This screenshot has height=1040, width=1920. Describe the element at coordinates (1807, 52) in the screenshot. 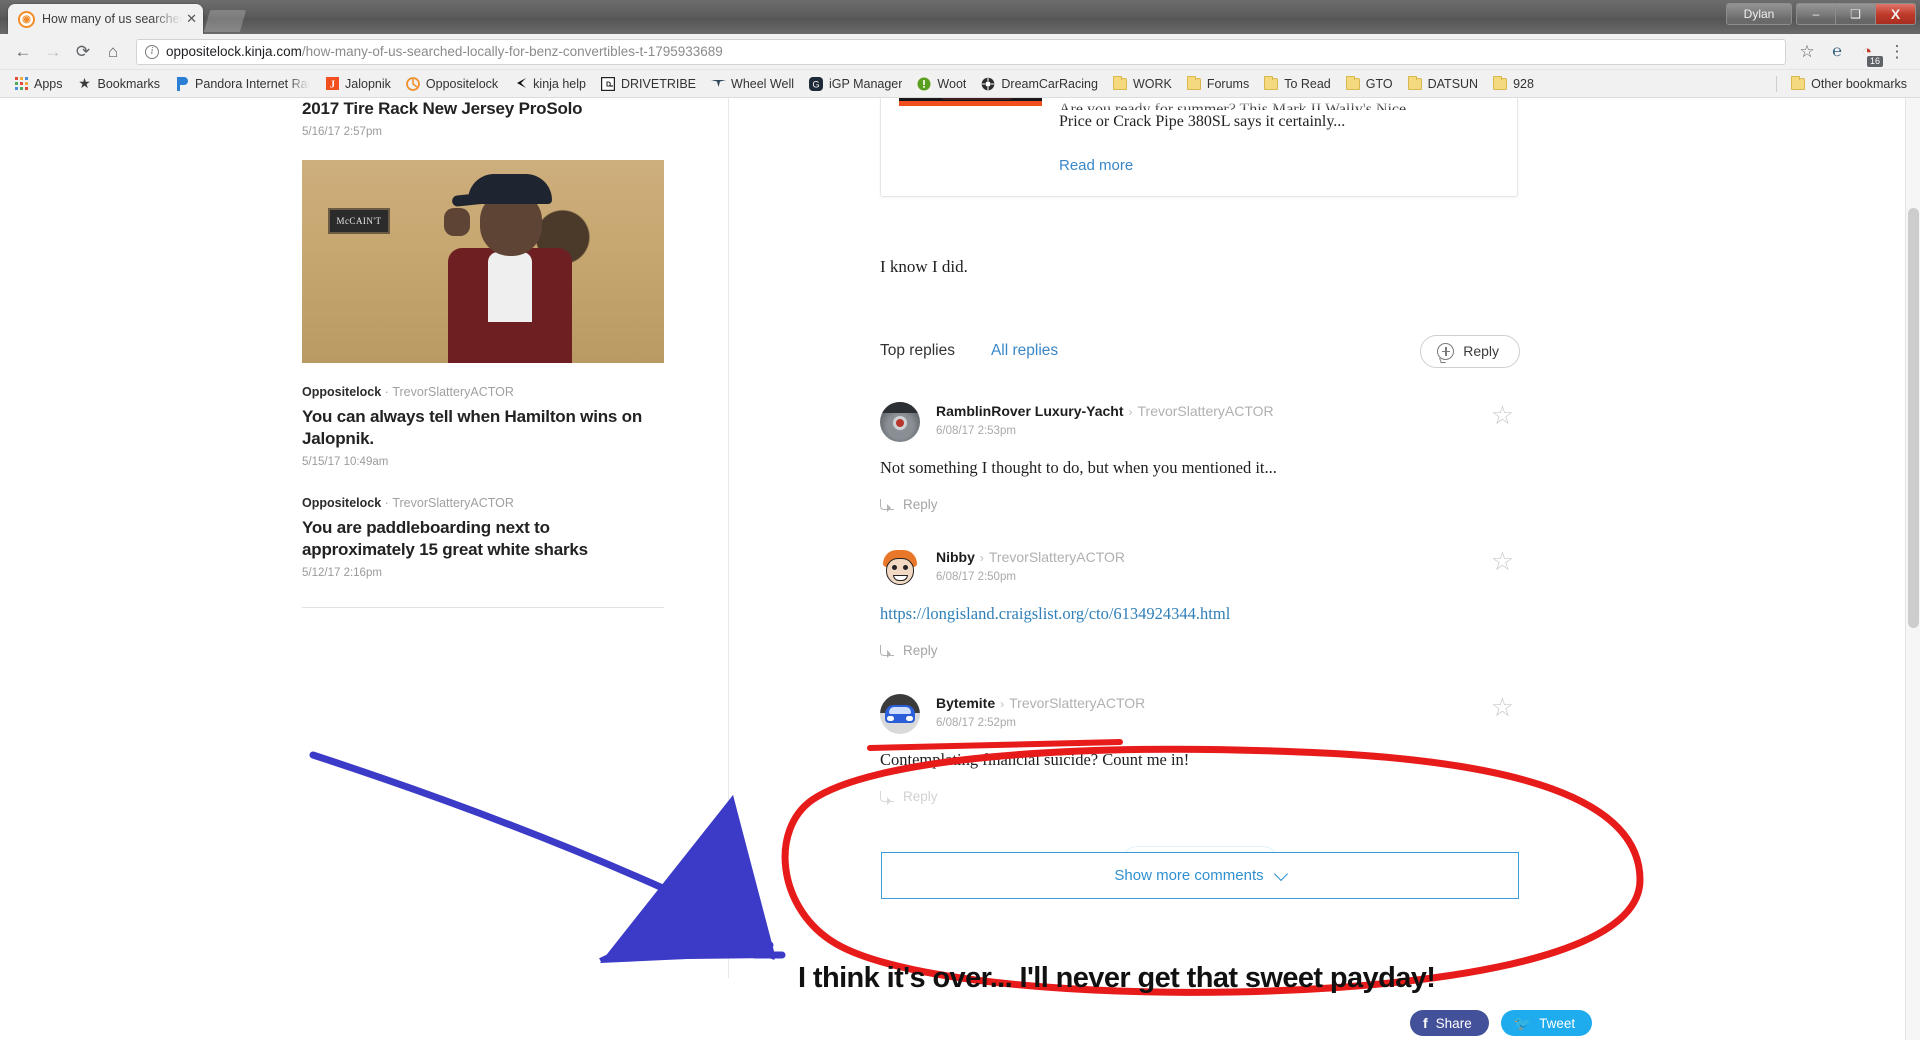

I see `bookmark-star-icon: ☆` at that location.